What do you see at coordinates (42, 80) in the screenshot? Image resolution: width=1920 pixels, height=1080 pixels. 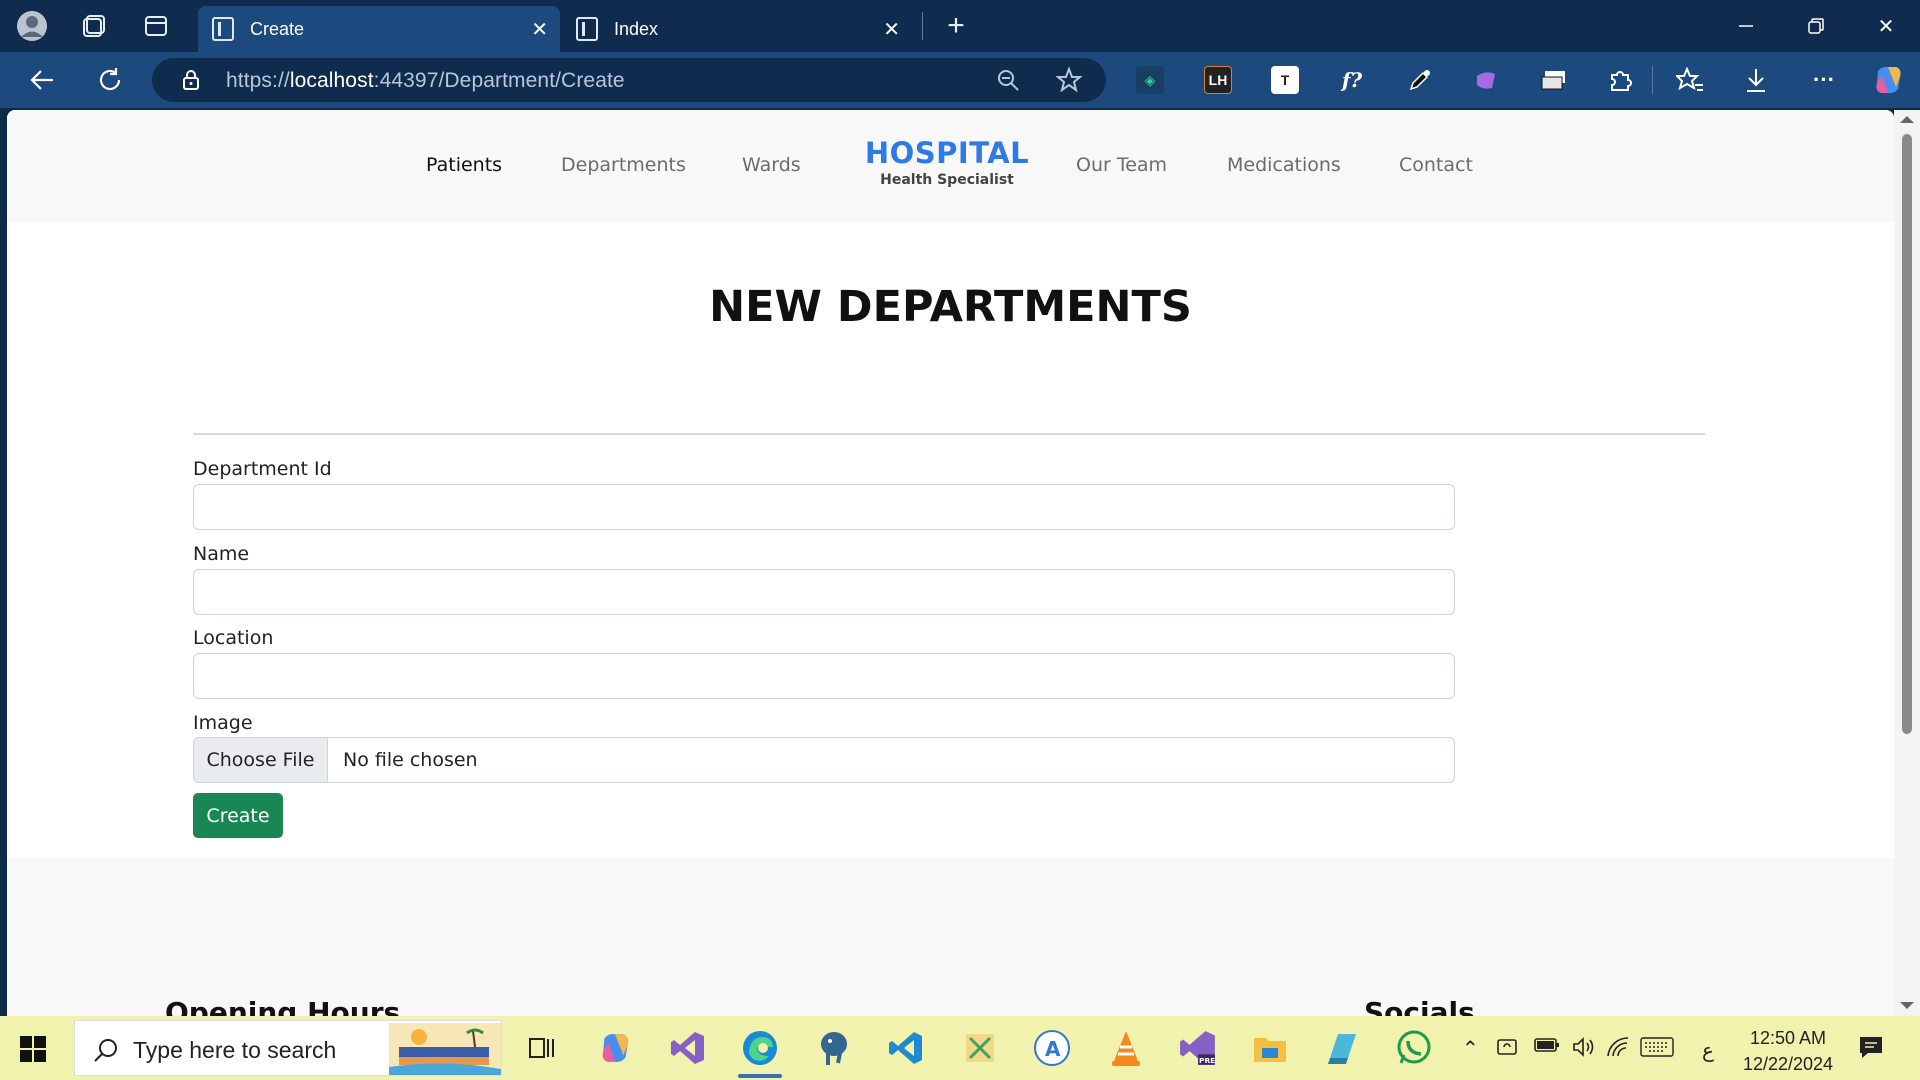 I see `back-icon` at bounding box center [42, 80].